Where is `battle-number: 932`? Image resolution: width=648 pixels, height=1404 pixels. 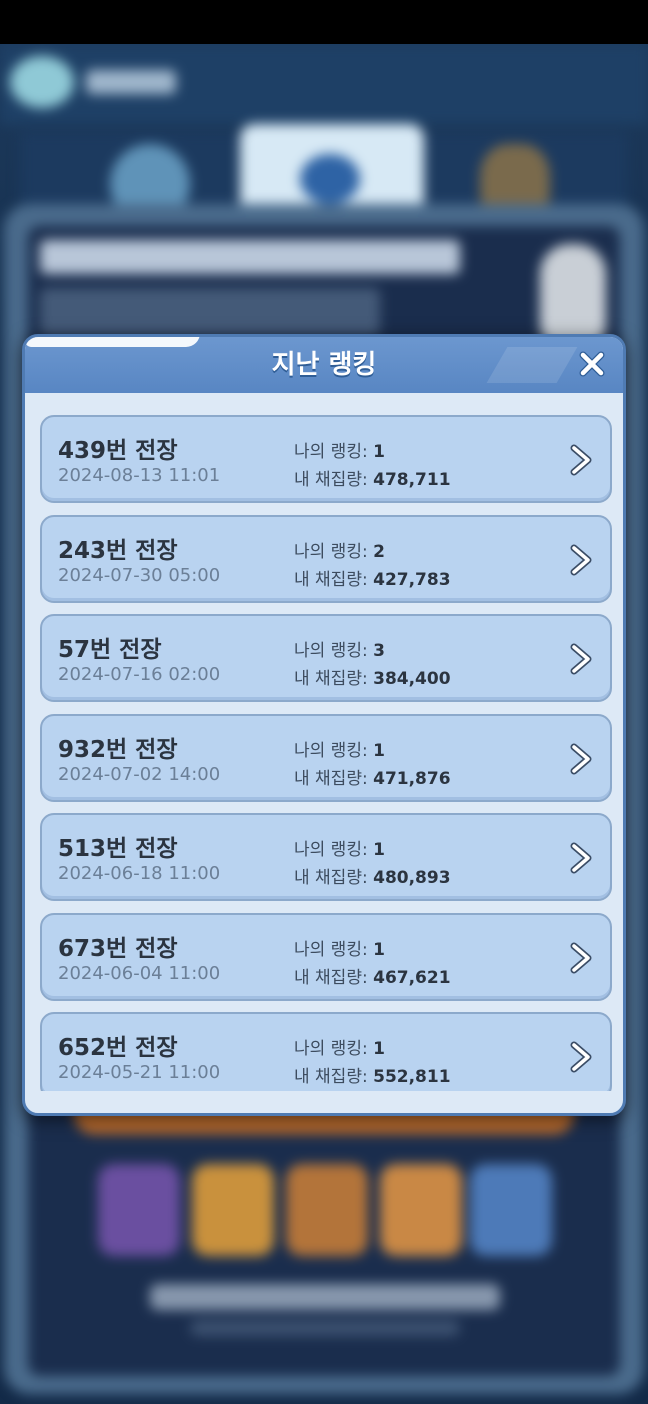
battle-number: 932 is located at coordinates (82, 749).